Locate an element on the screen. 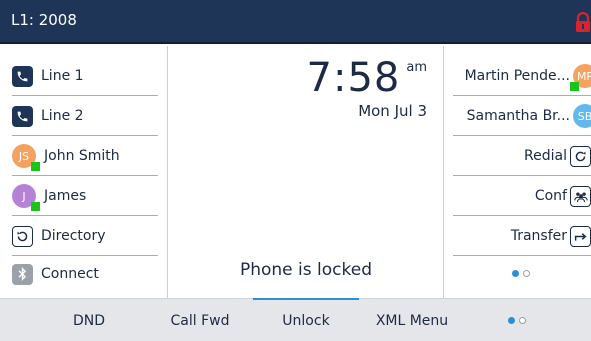 The image size is (591, 341). line-status-label: L1: 2008 is located at coordinates (44, 20).